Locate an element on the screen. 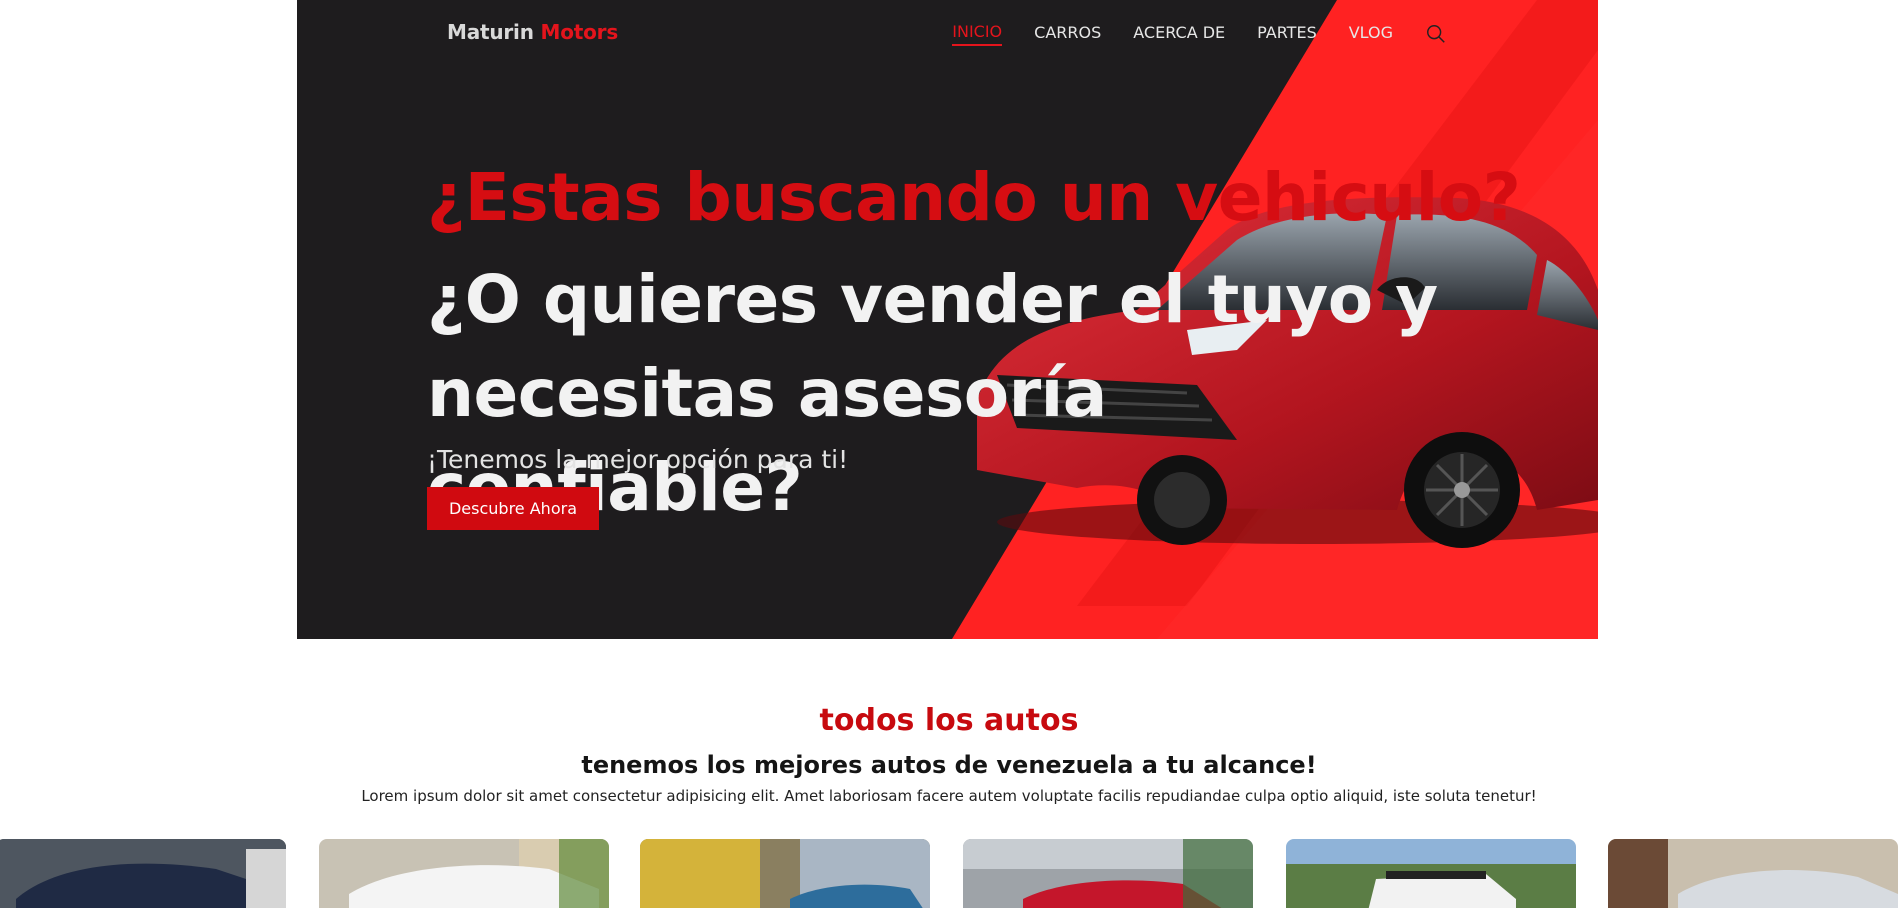  car-cards-row is located at coordinates (949, 873).